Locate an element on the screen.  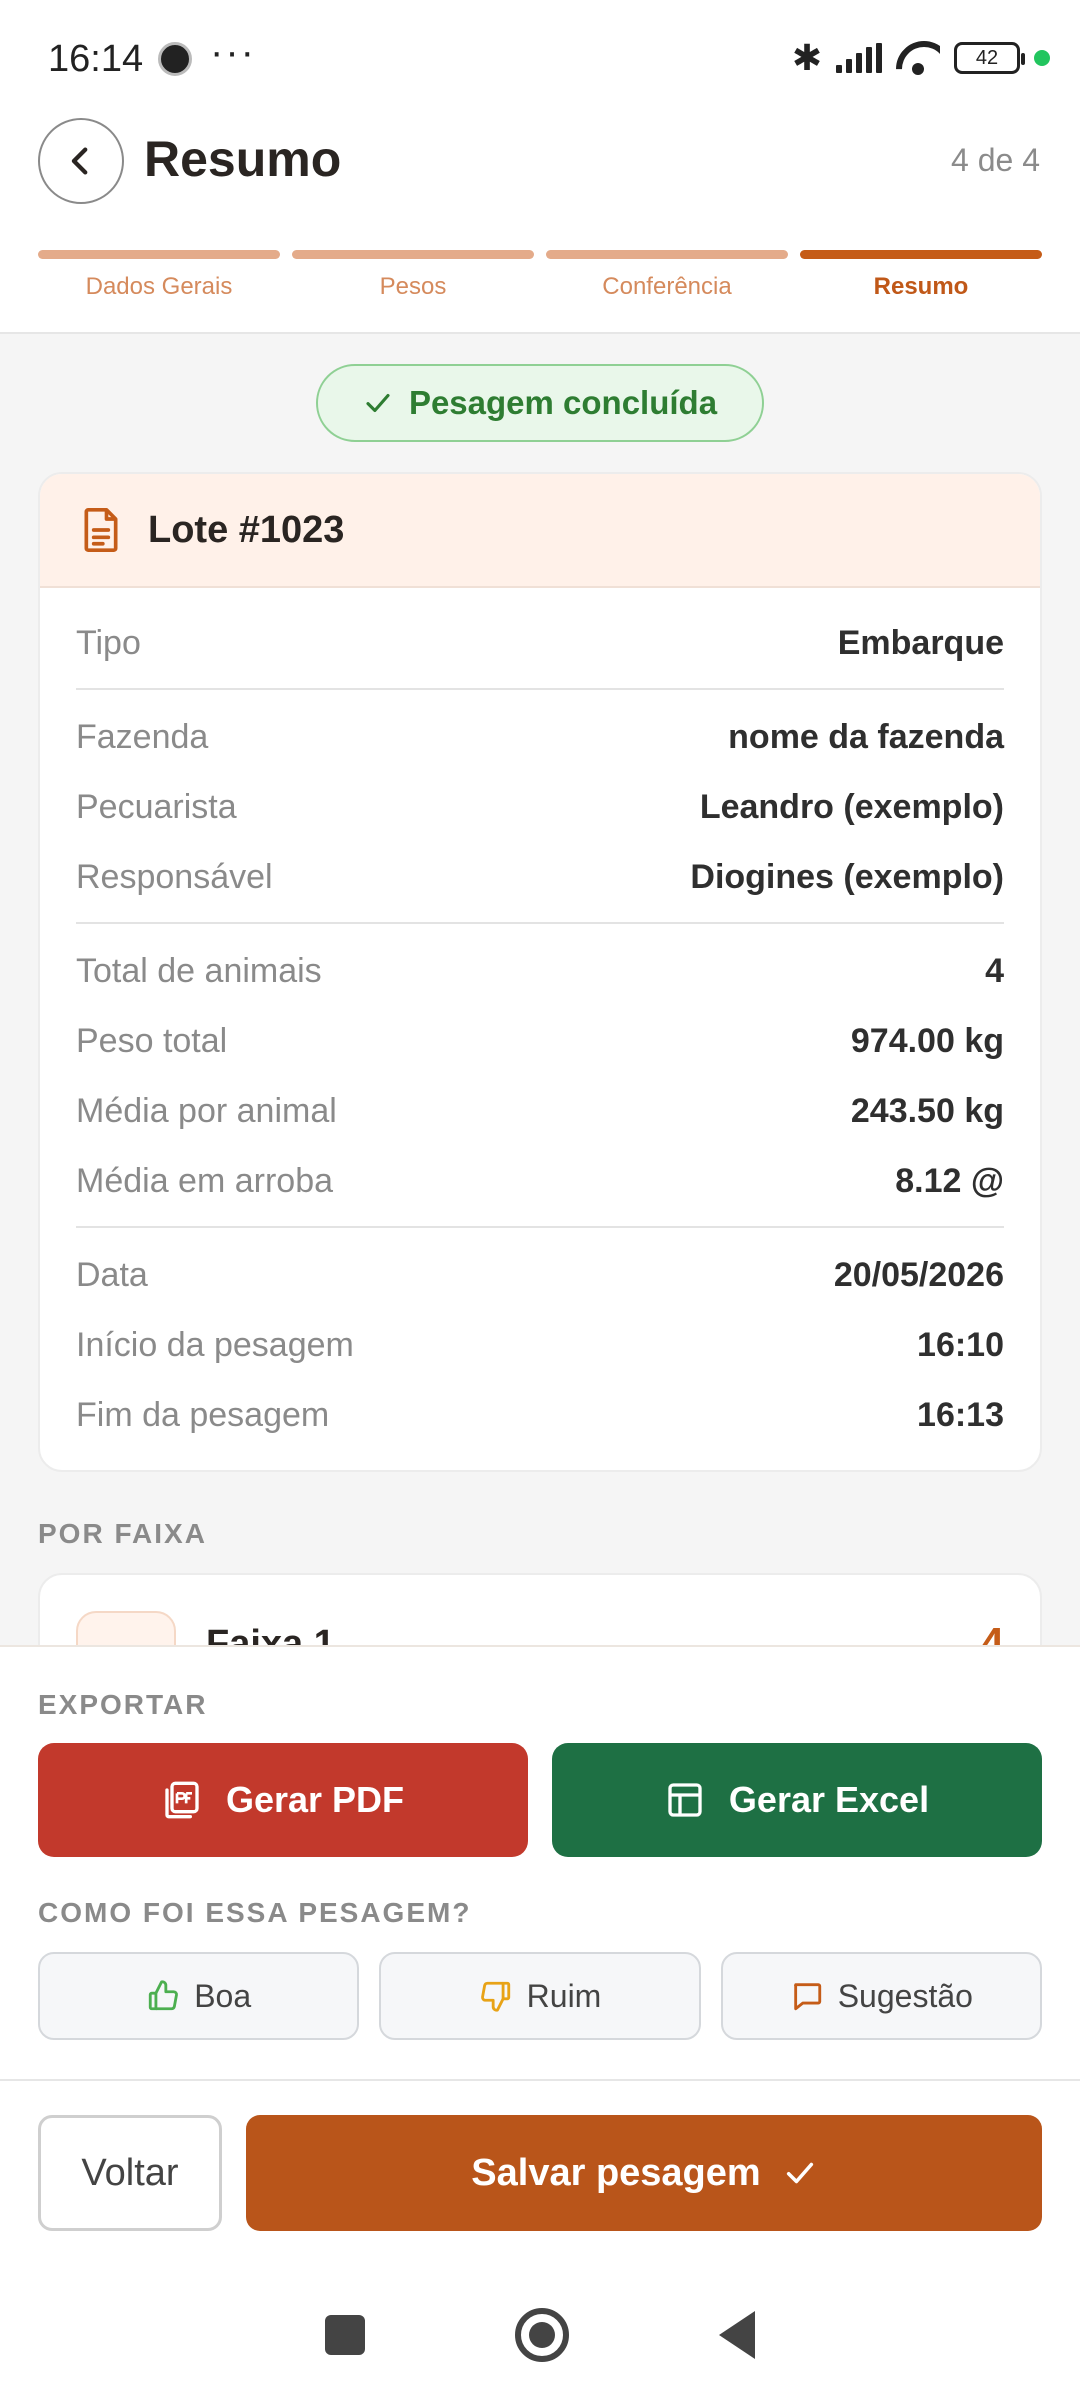
document-icon is located at coordinates (101, 530).